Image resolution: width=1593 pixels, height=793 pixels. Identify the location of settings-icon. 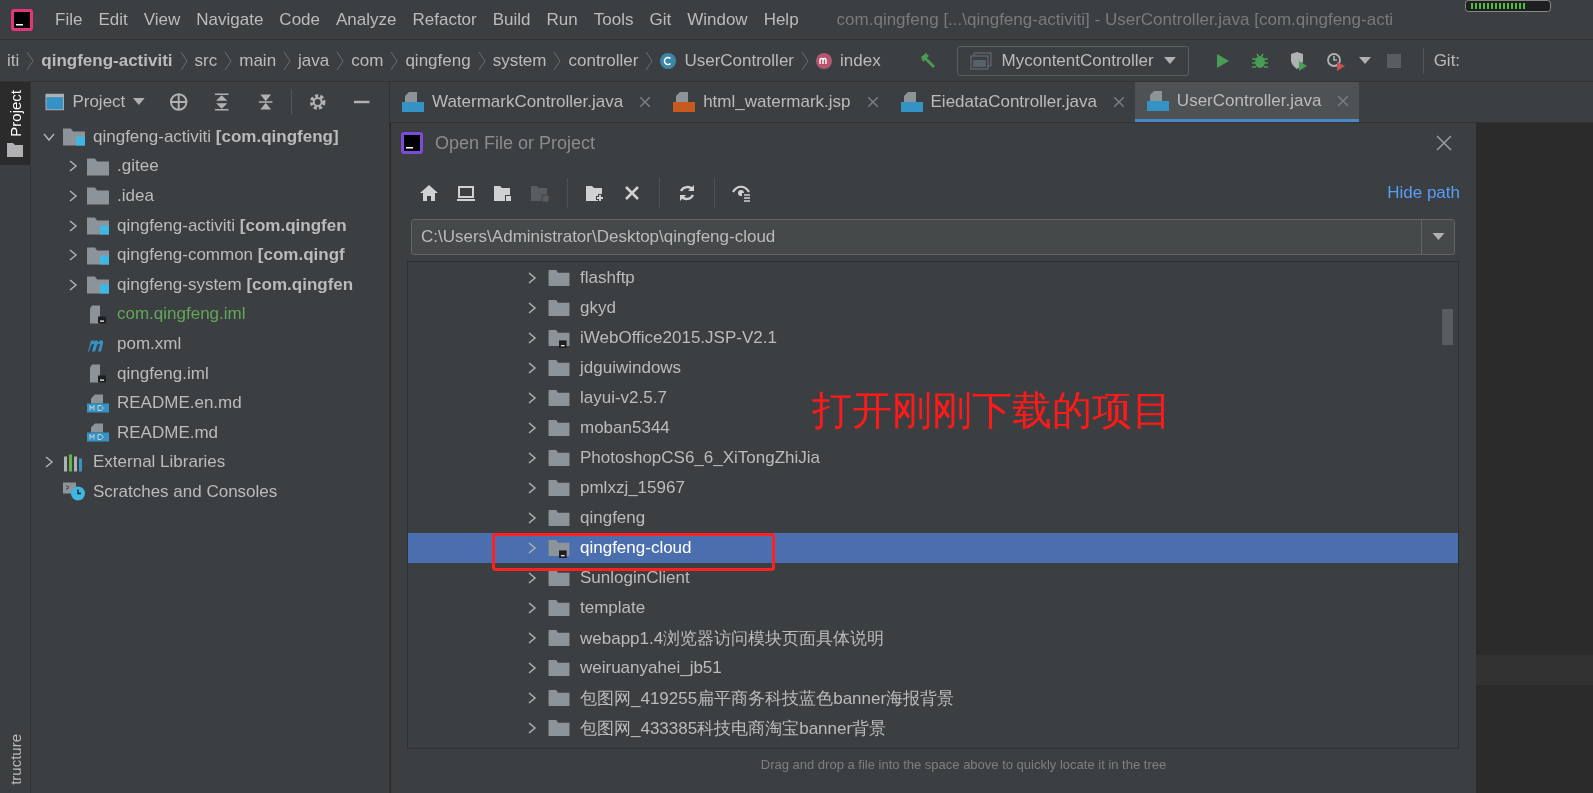
(318, 102).